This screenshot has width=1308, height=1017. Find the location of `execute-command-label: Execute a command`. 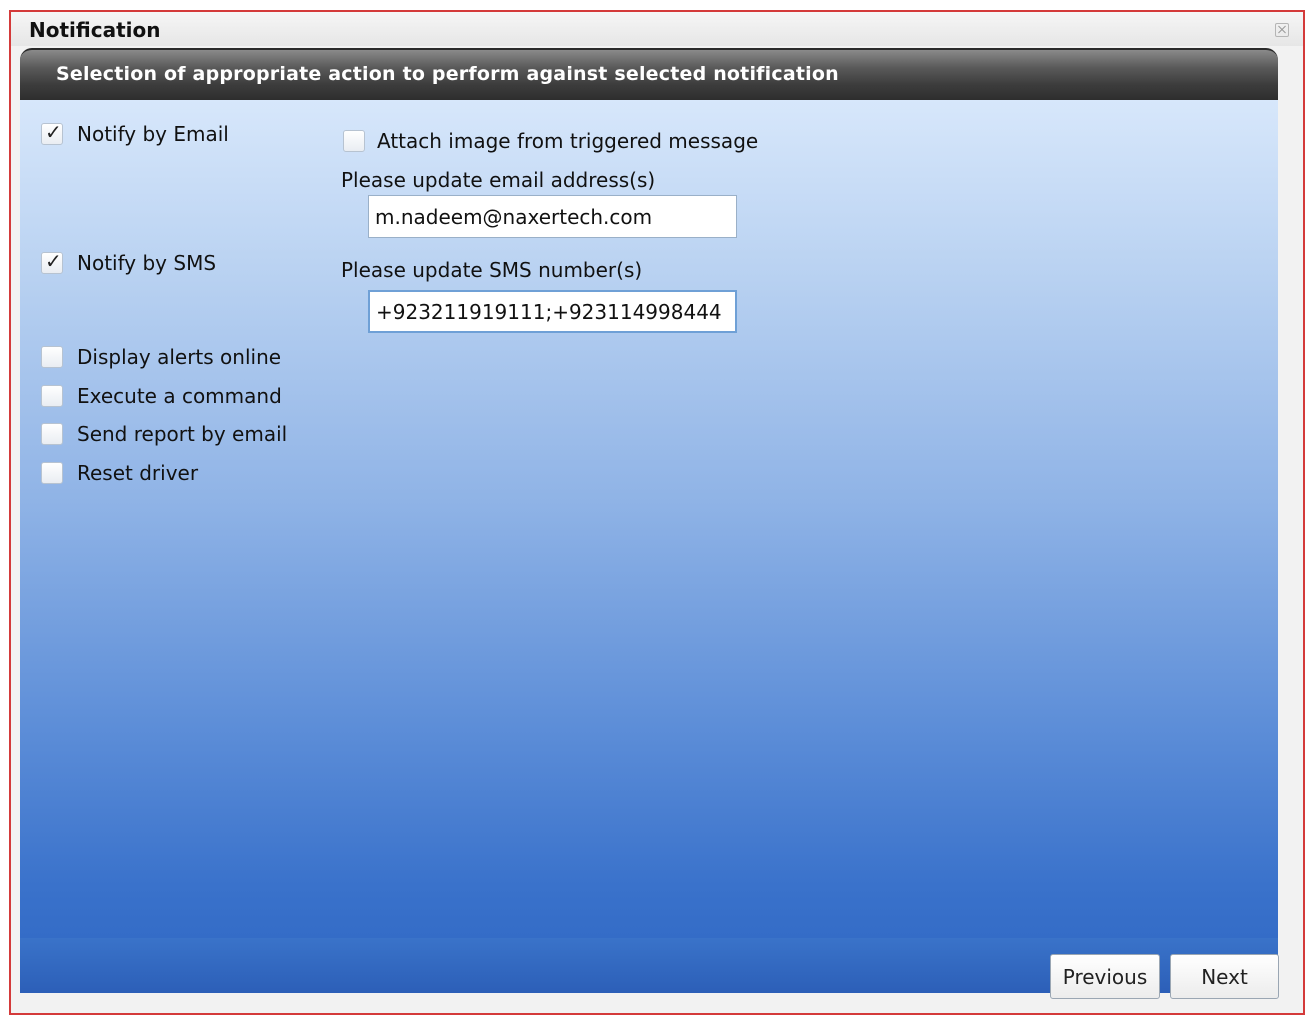

execute-command-label: Execute a command is located at coordinates (179, 396).